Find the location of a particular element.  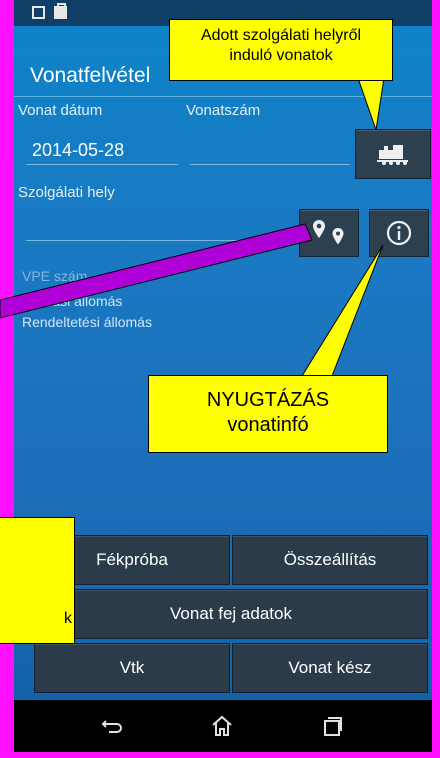

middle-callout-line-1: NYUGTÁZÁS is located at coordinates (268, 400).